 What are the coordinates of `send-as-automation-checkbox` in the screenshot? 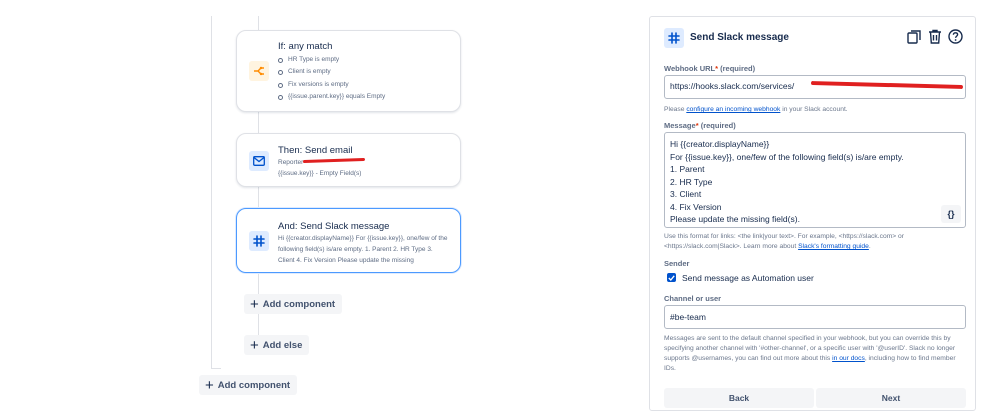 It's located at (671, 277).